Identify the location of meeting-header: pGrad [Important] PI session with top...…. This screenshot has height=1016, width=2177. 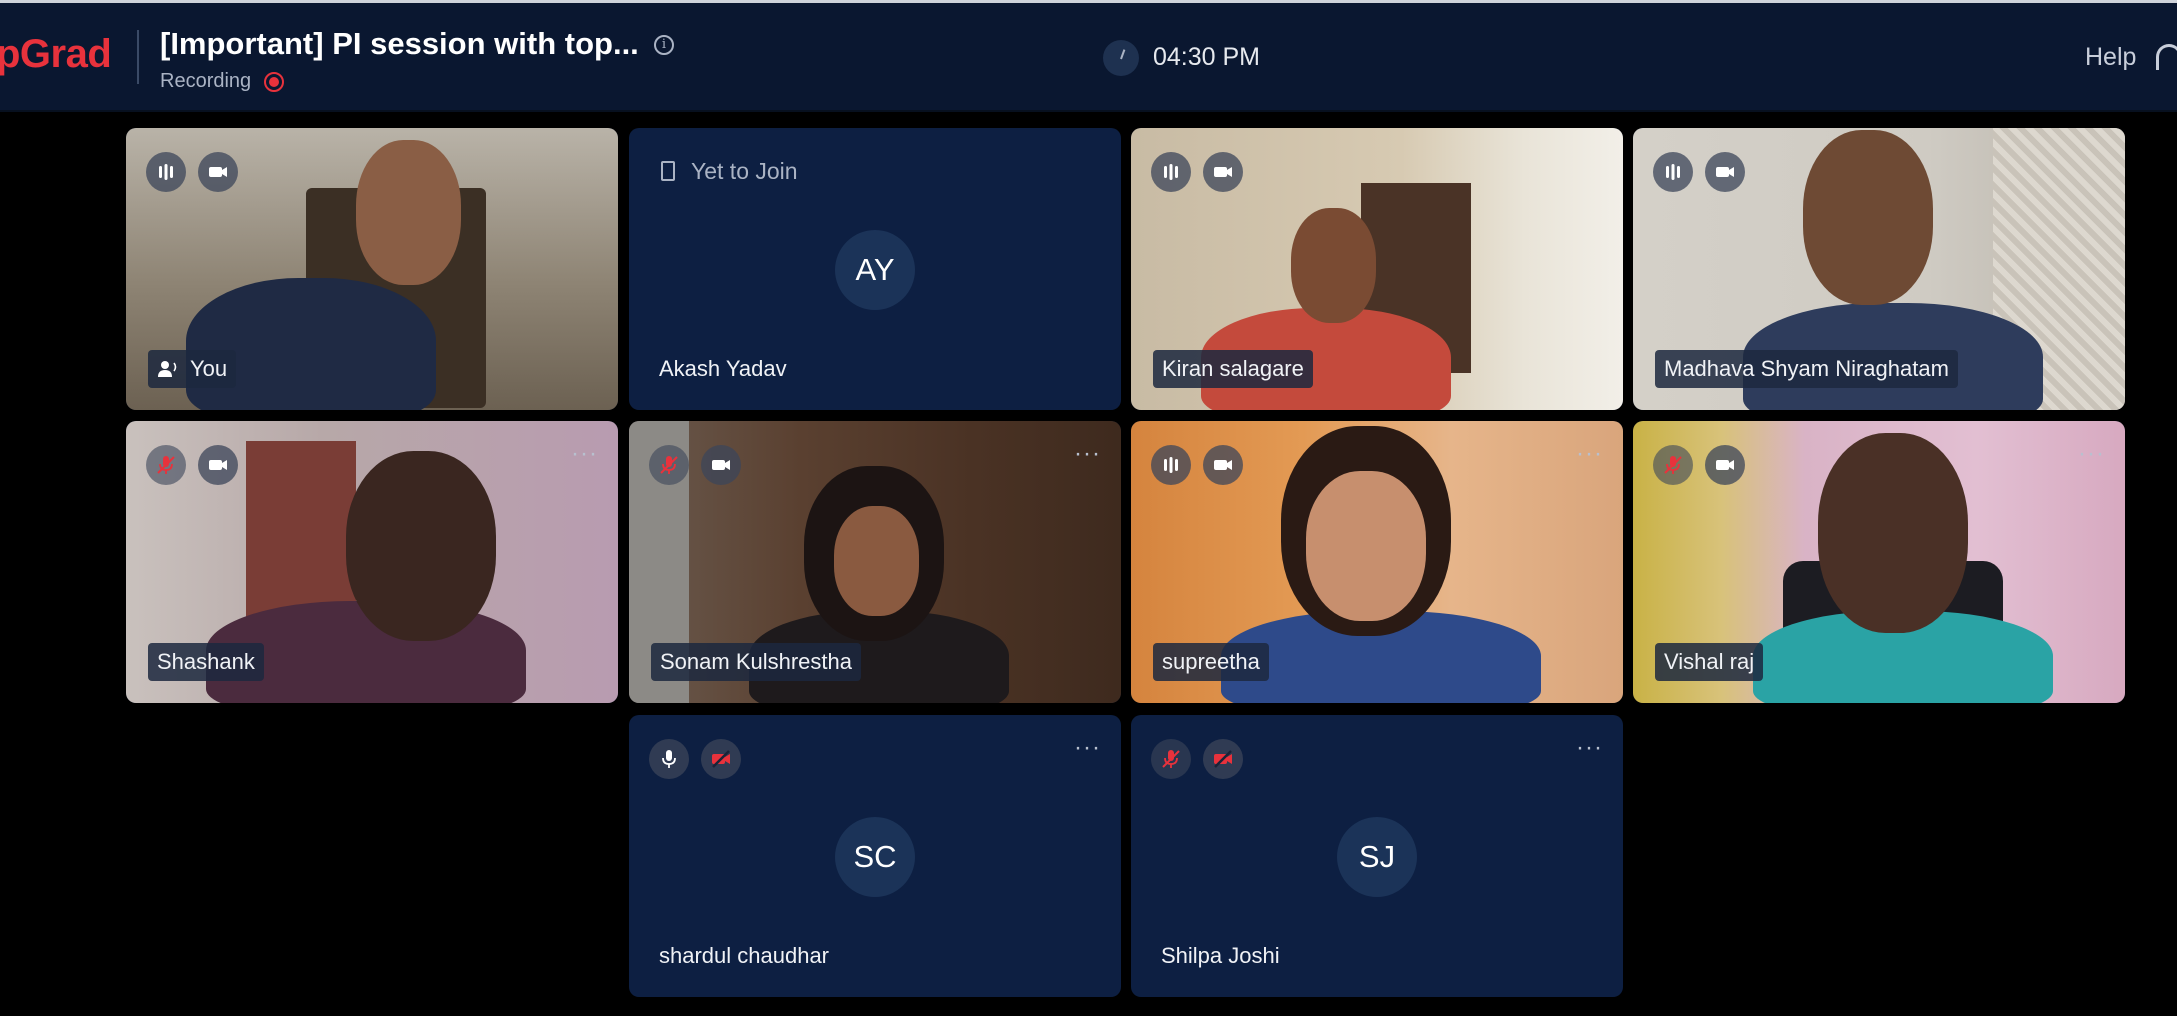
(1088, 56).